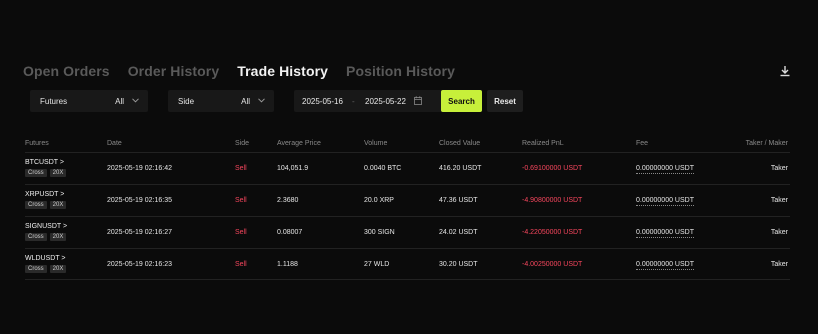  What do you see at coordinates (385, 101) in the screenshot?
I see `date-to: 2025-05-22` at bounding box center [385, 101].